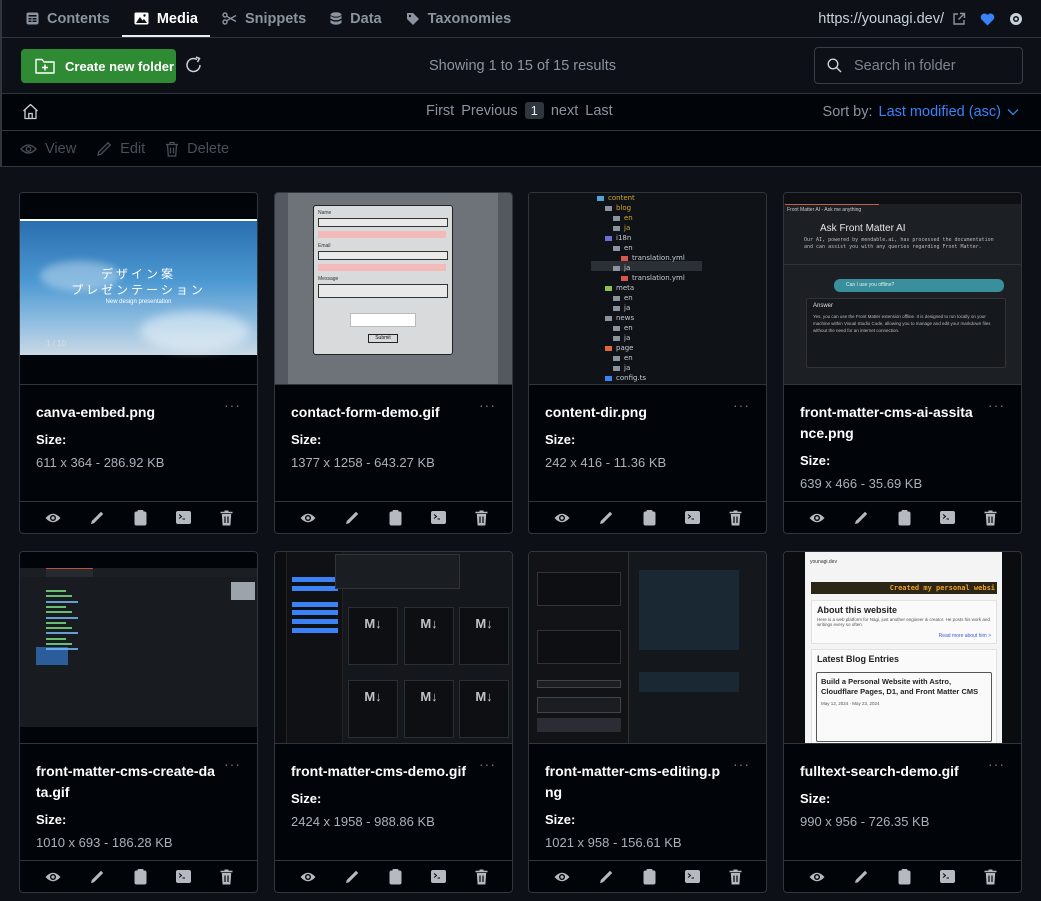 The height and width of the screenshot is (901, 1041). I want to click on tab-data: Data, so click(355, 19).